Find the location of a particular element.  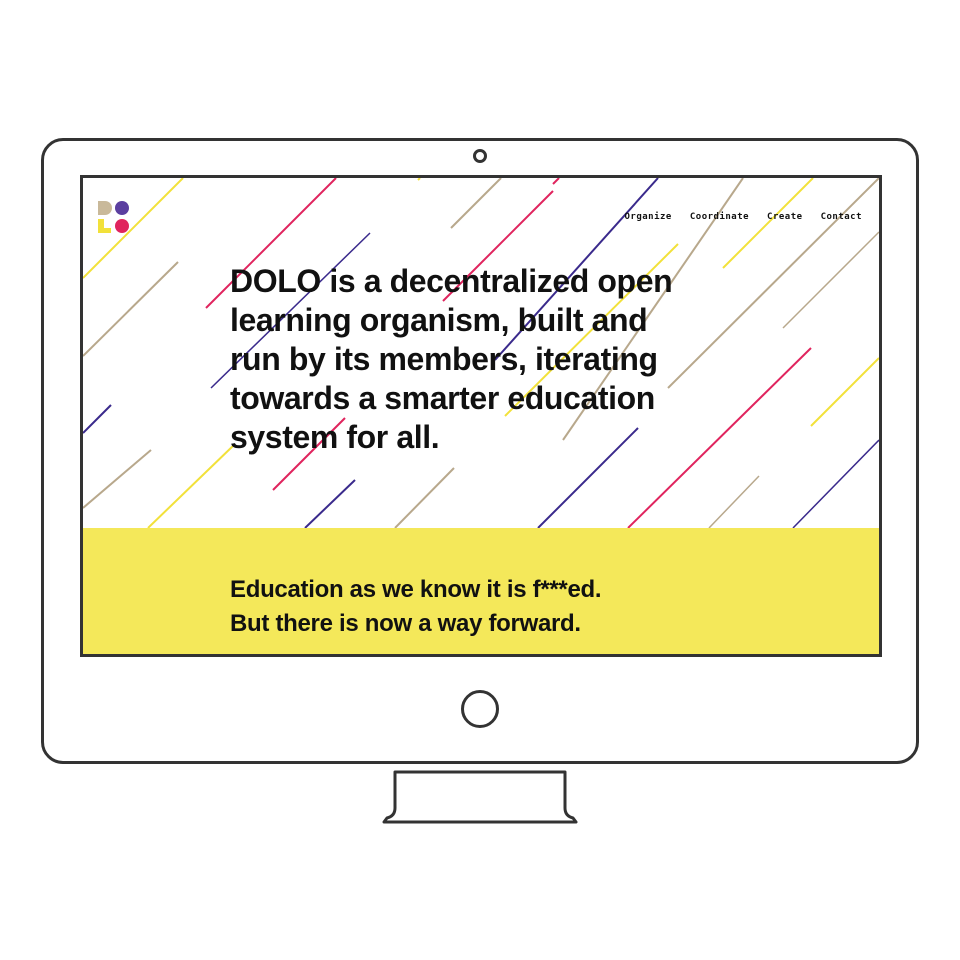

hero-line: towards a smarter education is located at coordinates (442, 398).